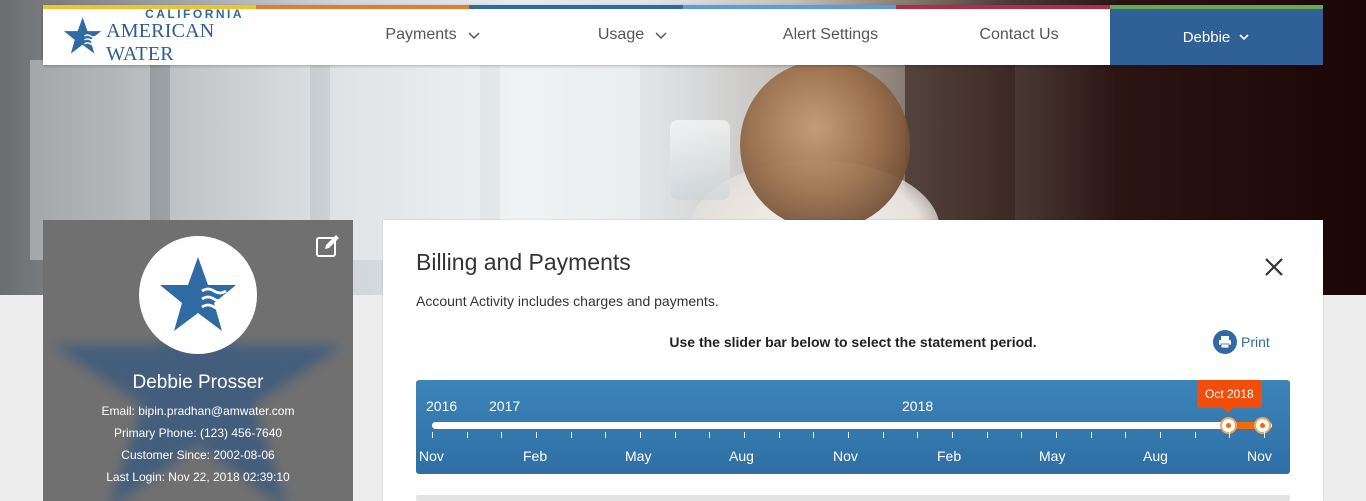 The height and width of the screenshot is (501, 1366). I want to click on nav-payments-label: Payments, so click(421, 34).